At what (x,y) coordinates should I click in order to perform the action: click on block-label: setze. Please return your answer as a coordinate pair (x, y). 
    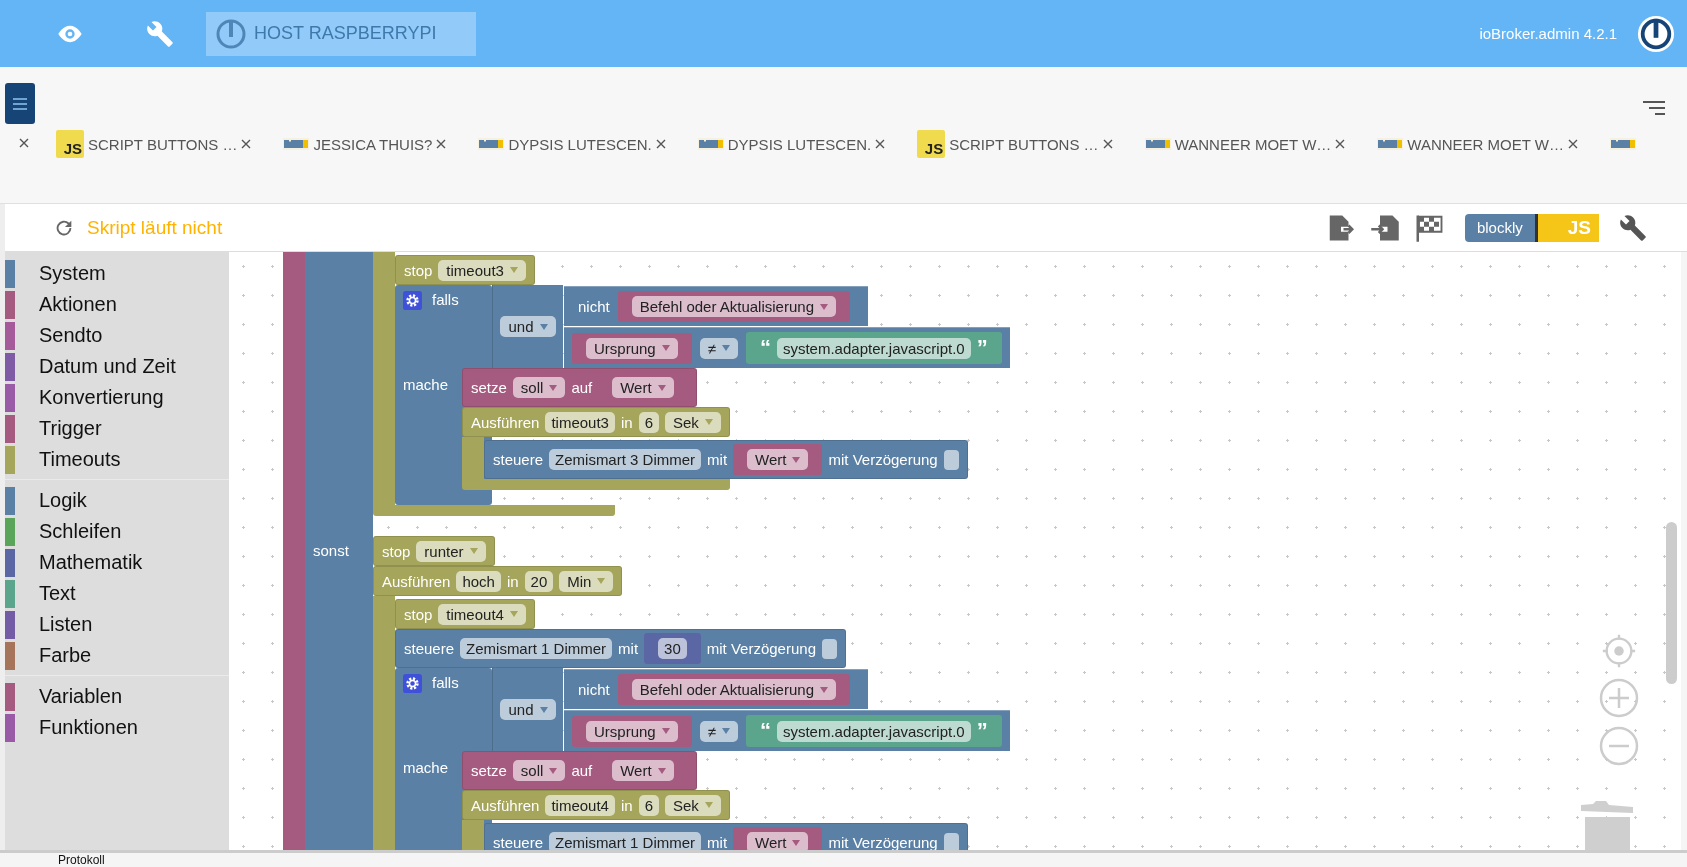
    Looking at the image, I should click on (489, 387).